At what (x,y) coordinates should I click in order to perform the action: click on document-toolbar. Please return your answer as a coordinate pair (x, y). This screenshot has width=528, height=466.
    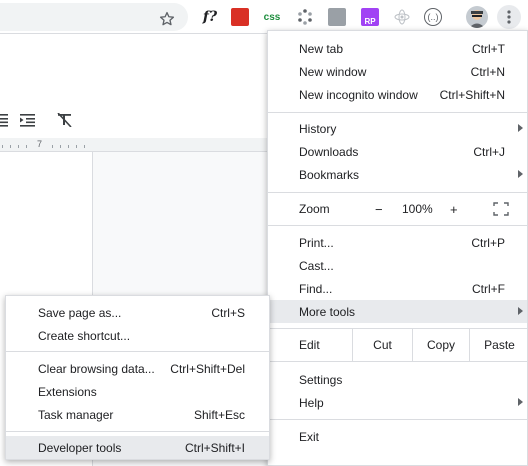
    Looking at the image, I should click on (135, 120).